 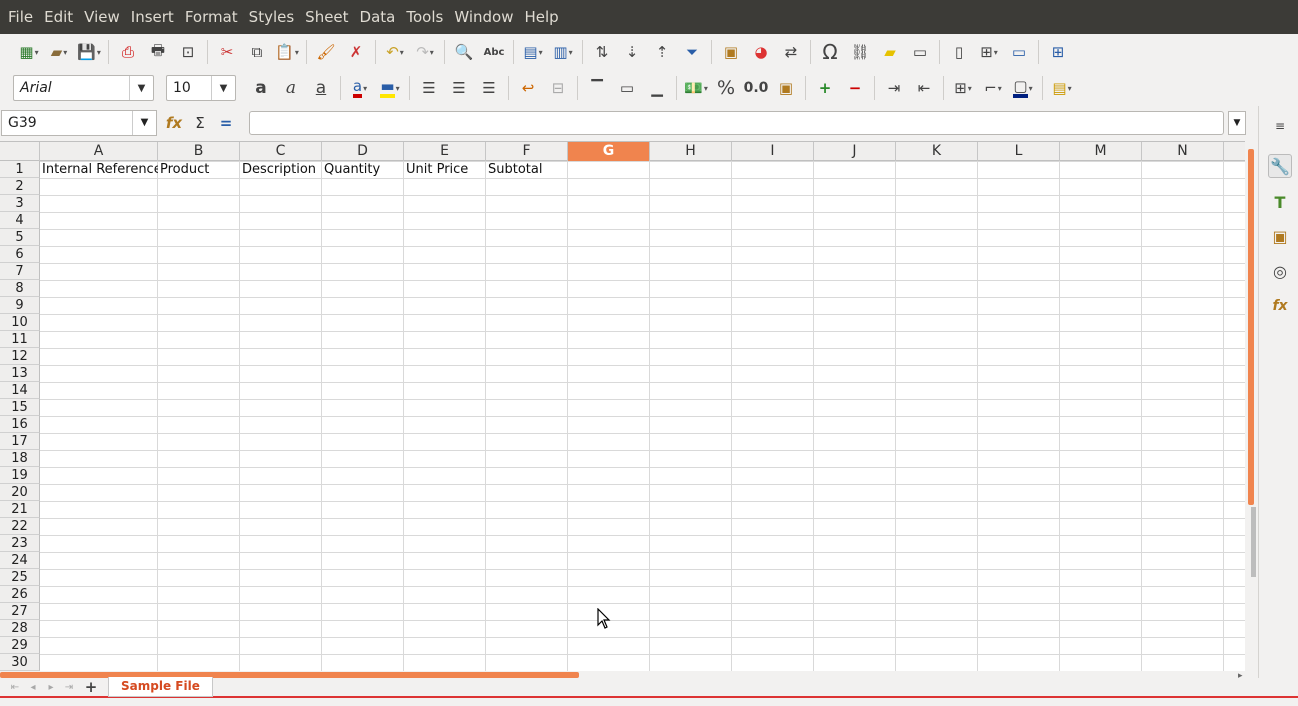 What do you see at coordinates (188, 52) in the screenshot?
I see `print-preview-icon: ⊡` at bounding box center [188, 52].